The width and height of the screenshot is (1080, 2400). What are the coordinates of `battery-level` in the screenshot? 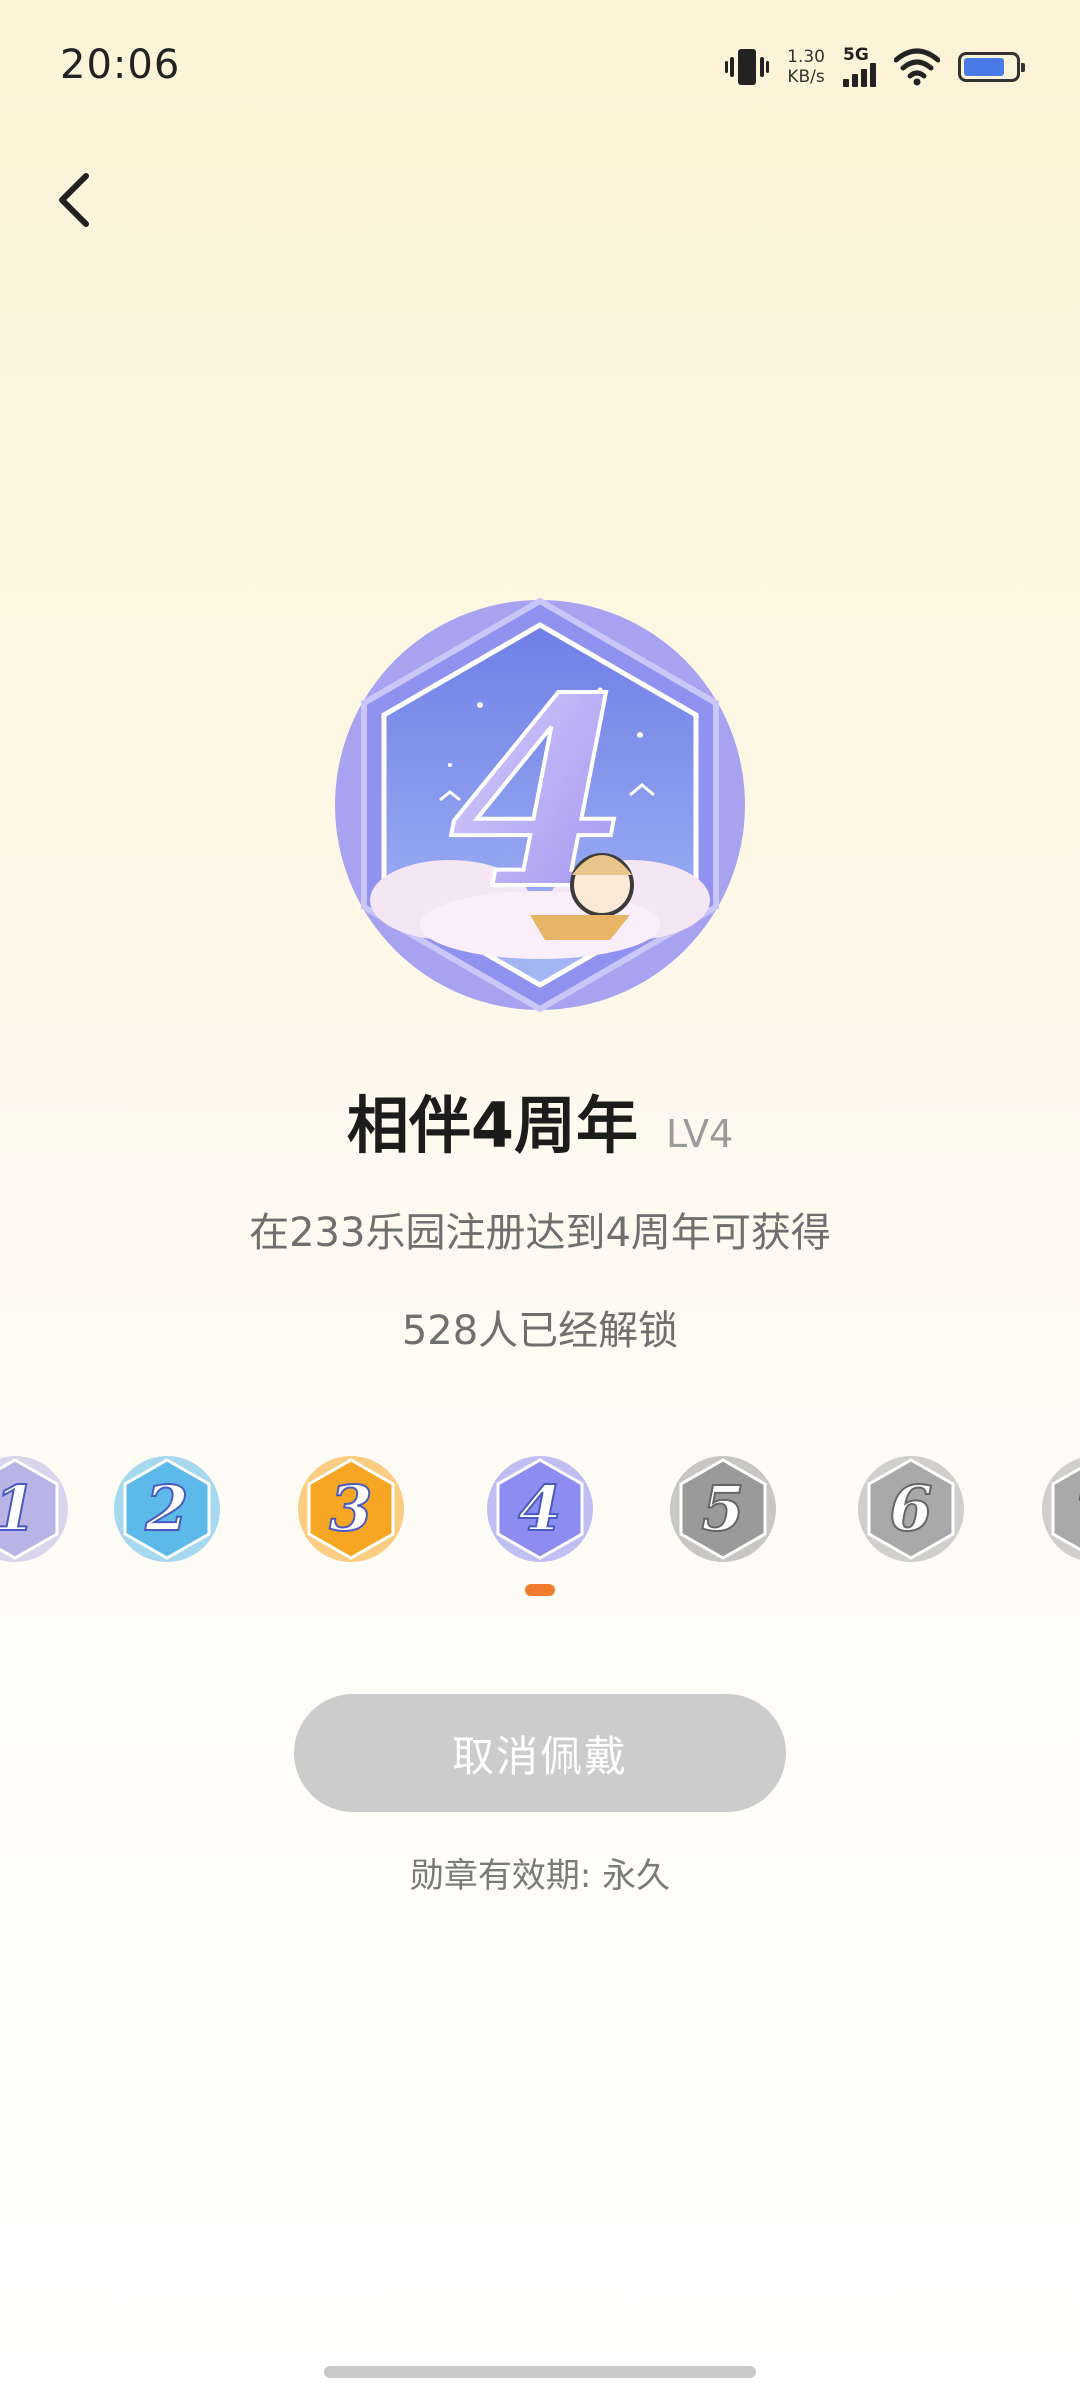 It's located at (984, 67).